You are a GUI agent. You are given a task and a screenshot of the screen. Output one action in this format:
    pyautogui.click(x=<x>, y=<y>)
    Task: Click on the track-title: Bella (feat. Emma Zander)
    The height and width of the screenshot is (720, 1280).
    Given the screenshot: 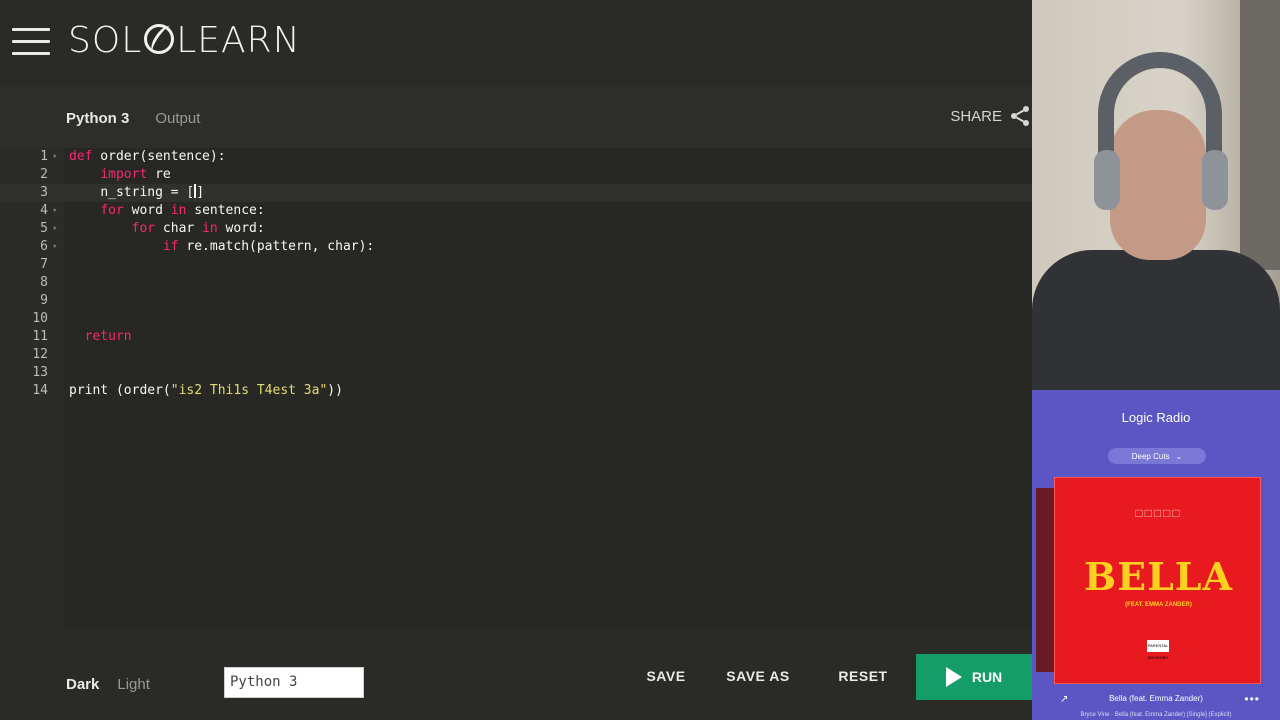 What is the action you would take?
    pyautogui.click(x=1156, y=698)
    